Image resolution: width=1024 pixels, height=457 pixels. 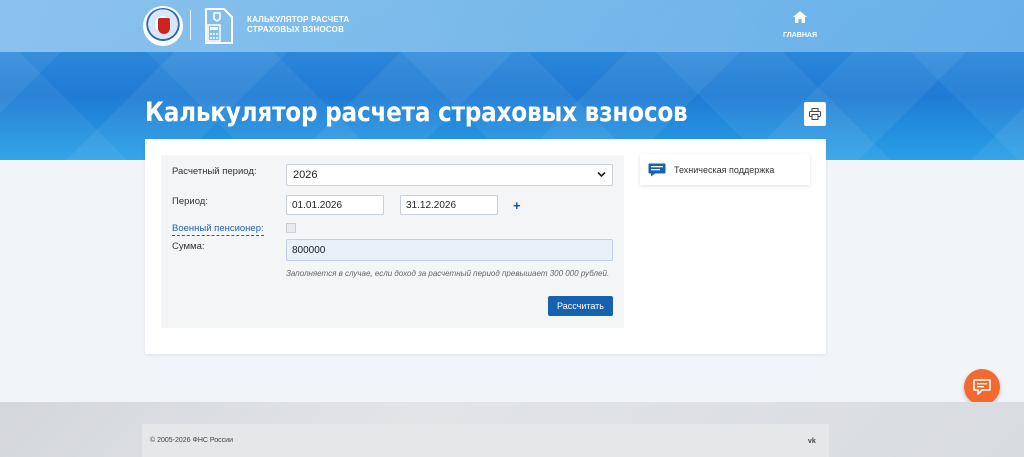 I want to click on range-label: Период:, so click(x=190, y=201).